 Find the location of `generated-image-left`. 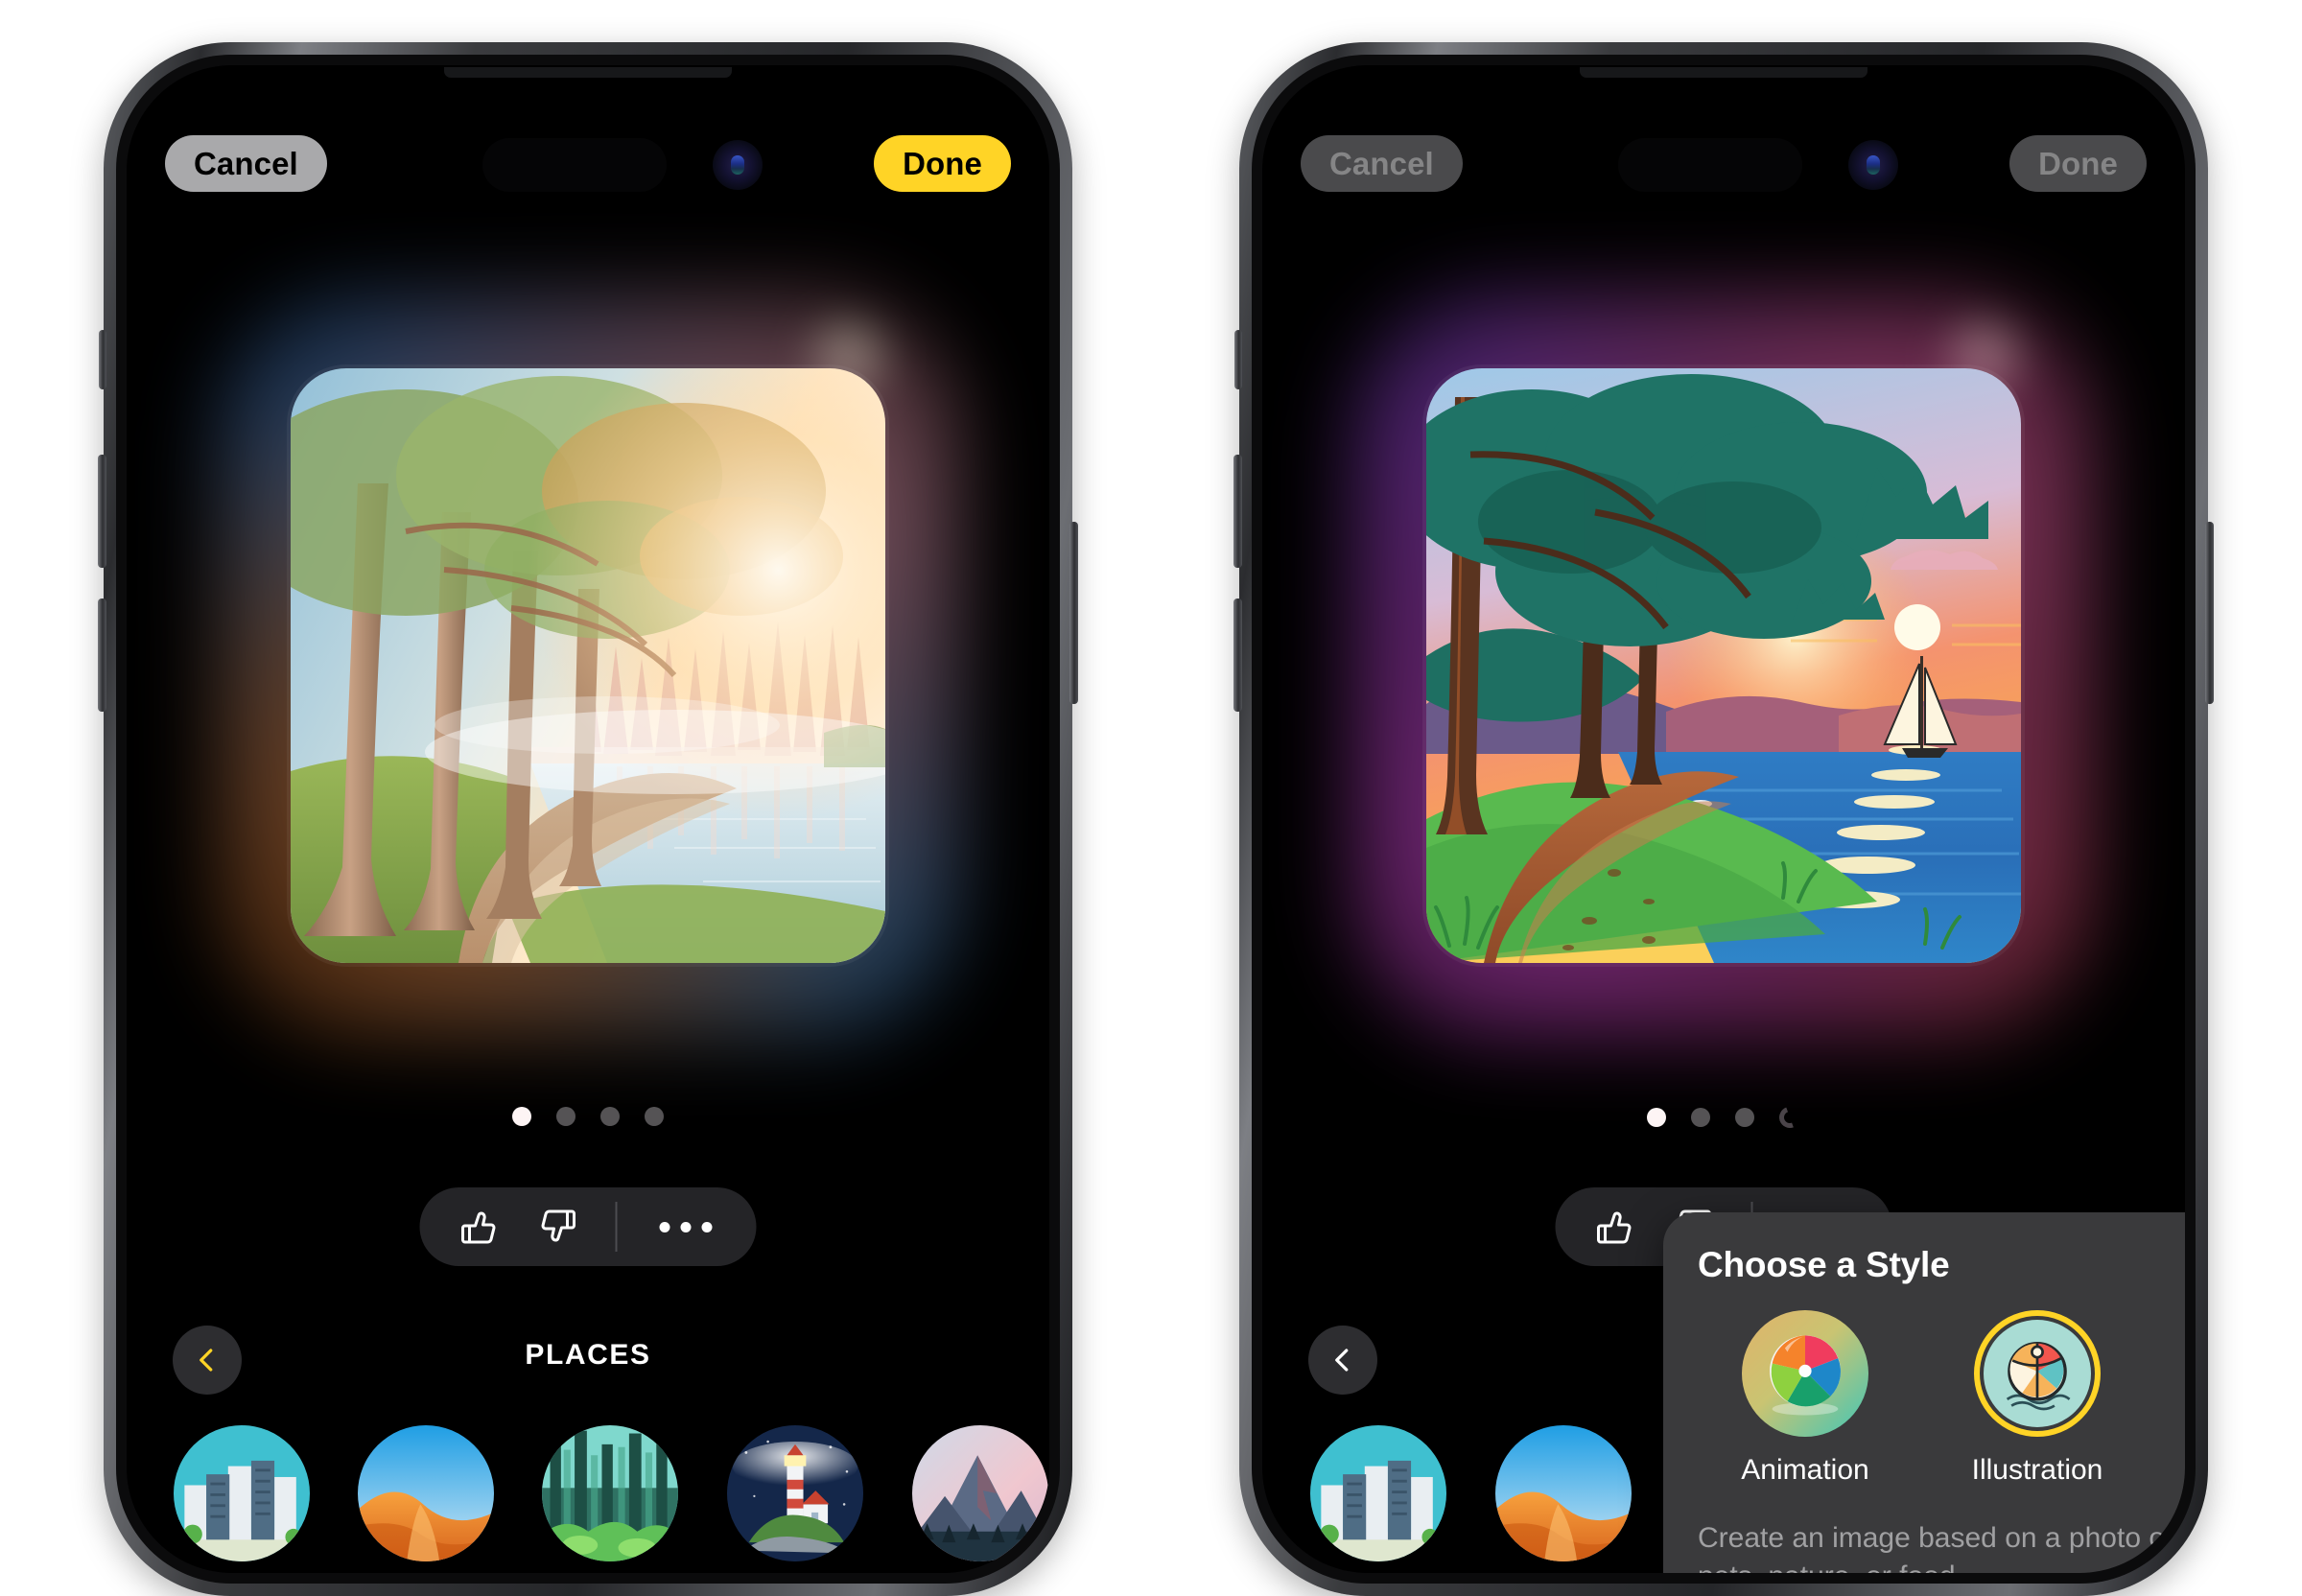

generated-image-left is located at coordinates (588, 665).